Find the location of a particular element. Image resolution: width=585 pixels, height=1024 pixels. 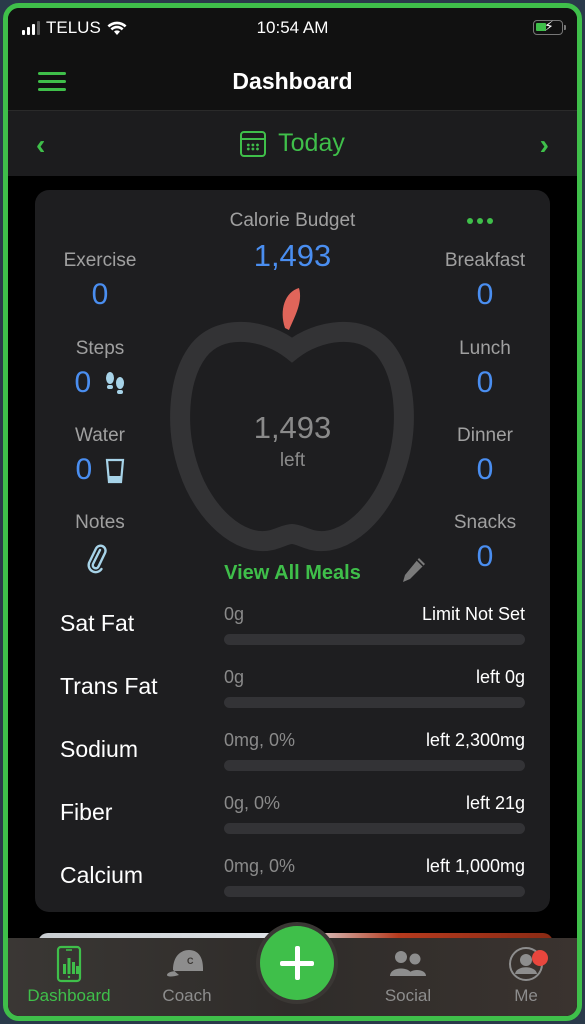

snacks-value: 0 is located at coordinates (485, 557).